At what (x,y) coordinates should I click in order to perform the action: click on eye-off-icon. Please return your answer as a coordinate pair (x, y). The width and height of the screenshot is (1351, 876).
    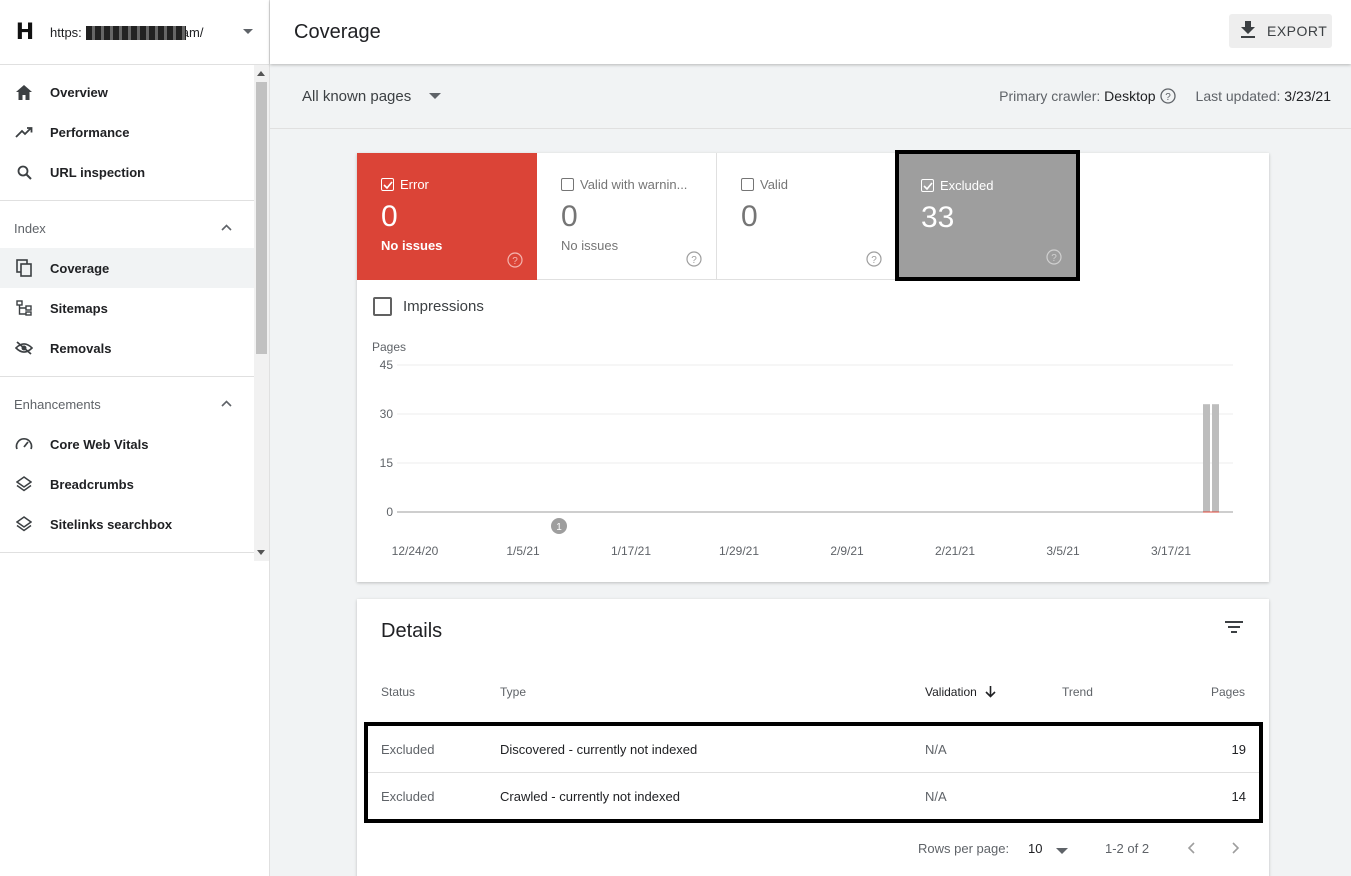
    Looking at the image, I should click on (24, 348).